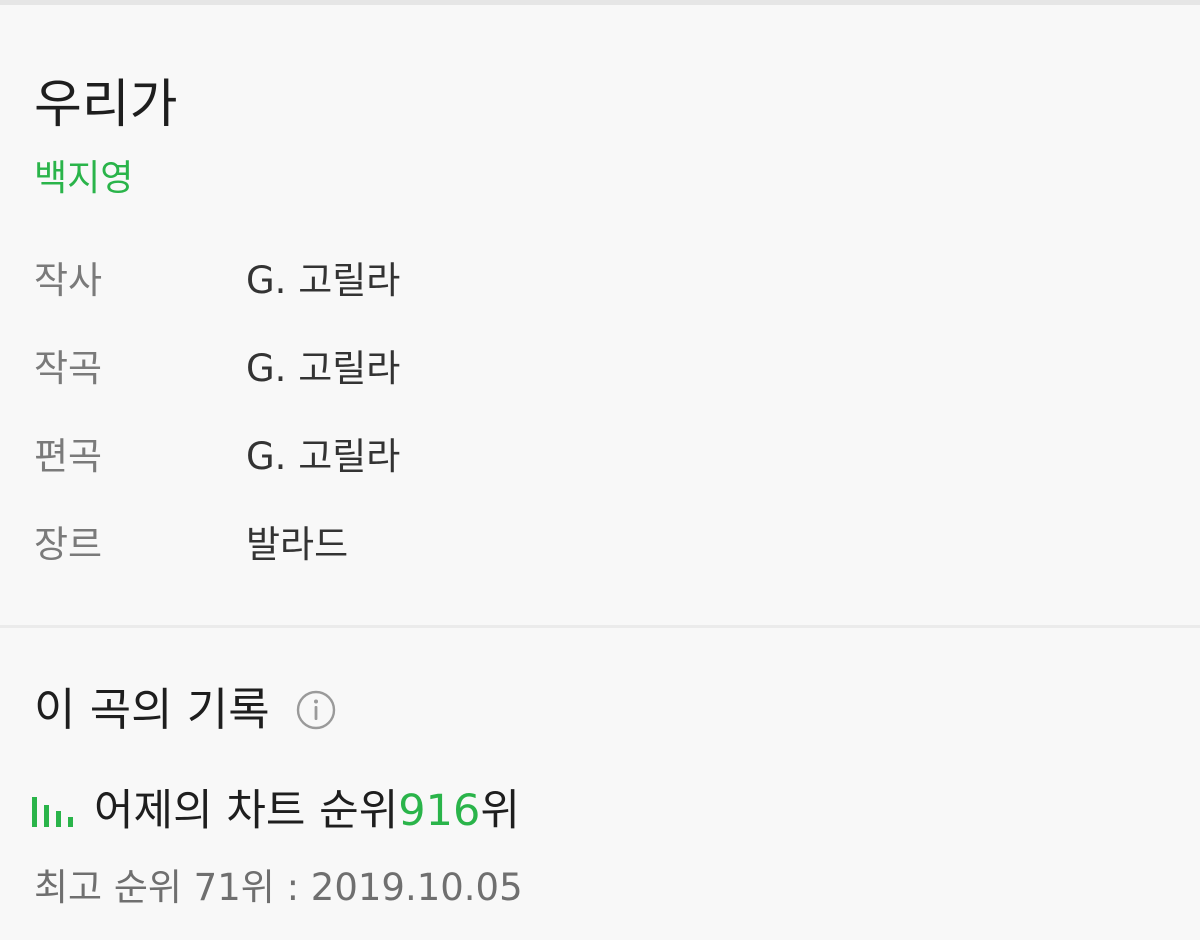 This screenshot has width=1200, height=940. Describe the element at coordinates (68, 544) in the screenshot. I see `credit-label: 장르` at that location.